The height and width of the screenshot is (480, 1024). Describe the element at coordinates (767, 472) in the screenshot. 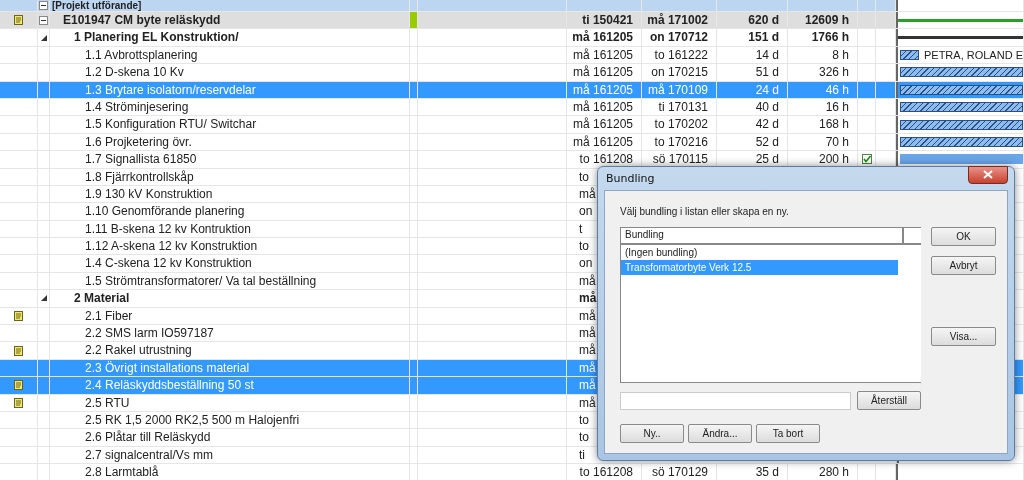

I see `duration: 35 d` at that location.